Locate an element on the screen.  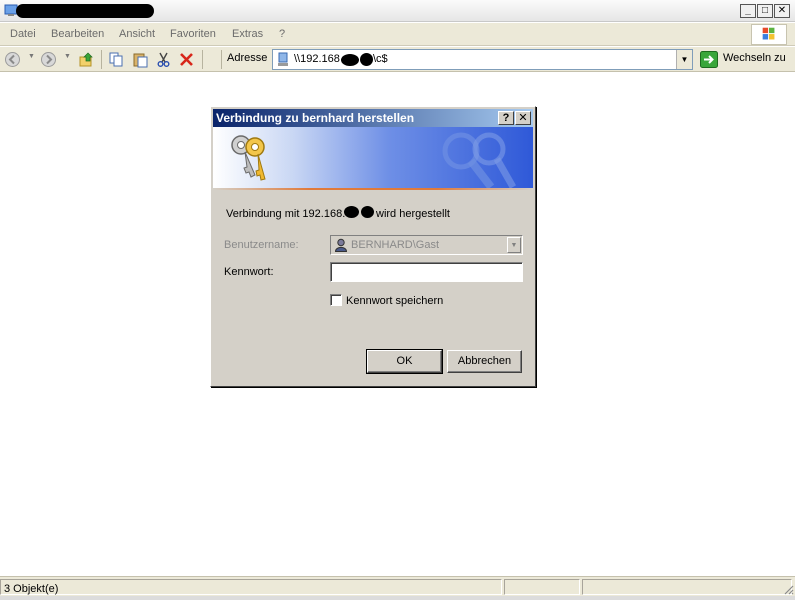
forward-icon is located at coordinates (48, 59).